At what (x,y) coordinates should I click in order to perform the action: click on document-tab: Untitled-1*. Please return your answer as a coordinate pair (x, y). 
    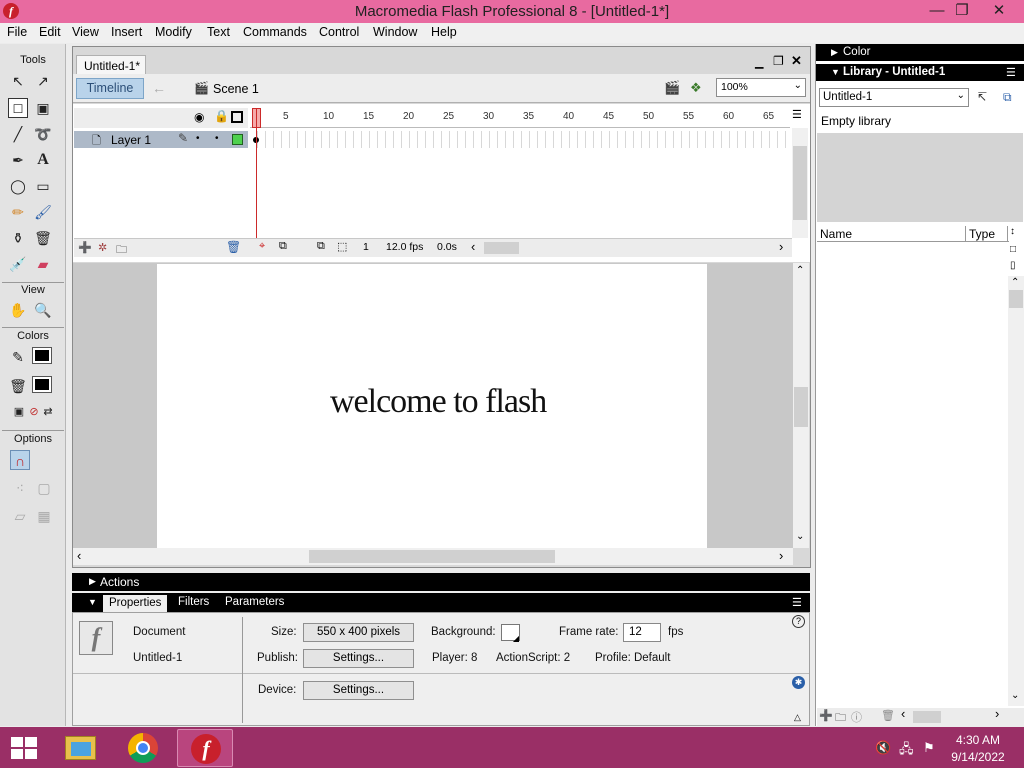
    Looking at the image, I should click on (111, 64).